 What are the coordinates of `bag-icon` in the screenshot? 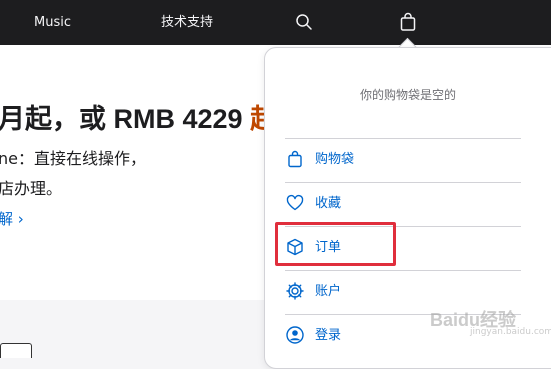 It's located at (295, 159).